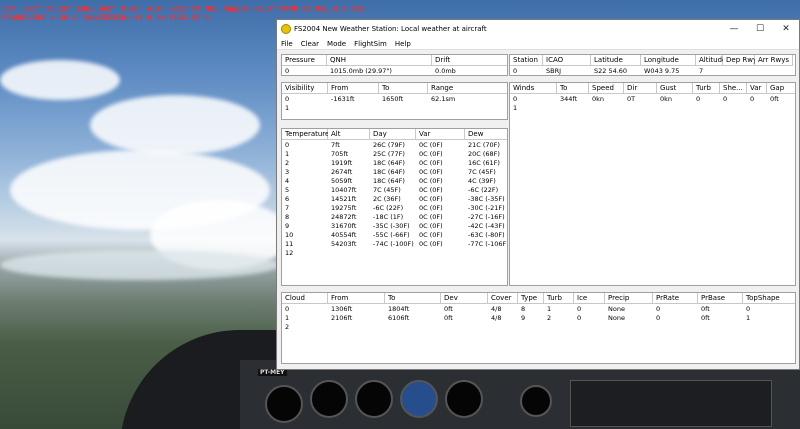 The width and height of the screenshot is (800, 429). Describe the element at coordinates (305, 88) in the screenshot. I see `visibility-header-0: Visibility` at that location.